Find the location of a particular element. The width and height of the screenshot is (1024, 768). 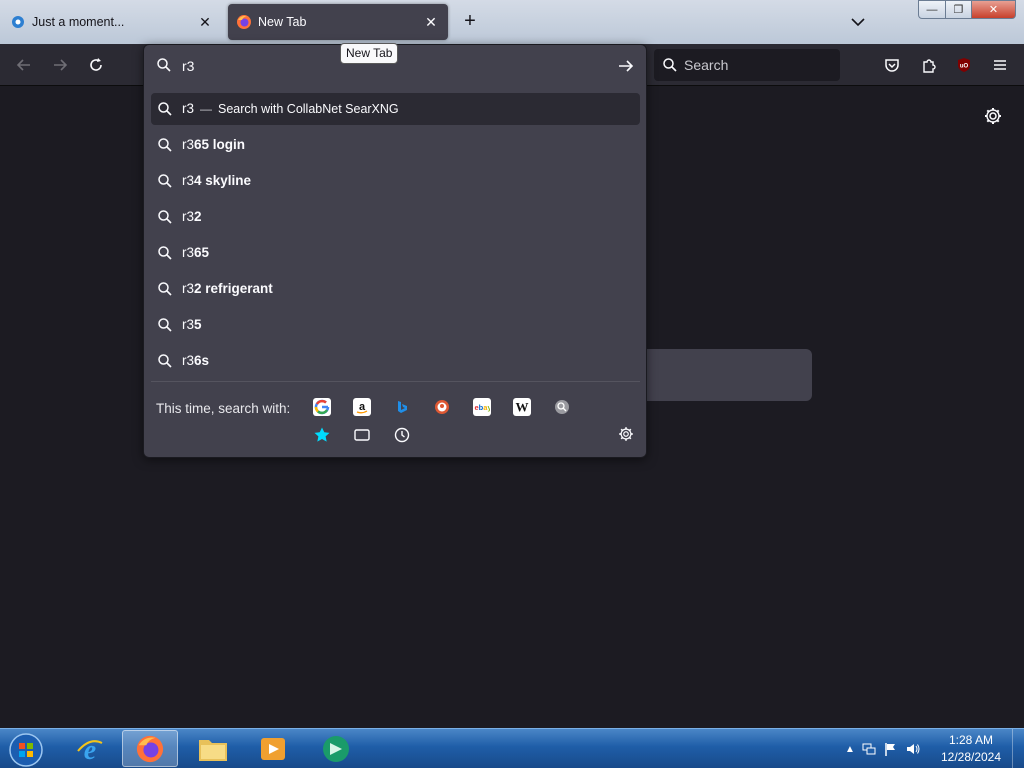

svg-text: uO is located at coordinates (964, 67).